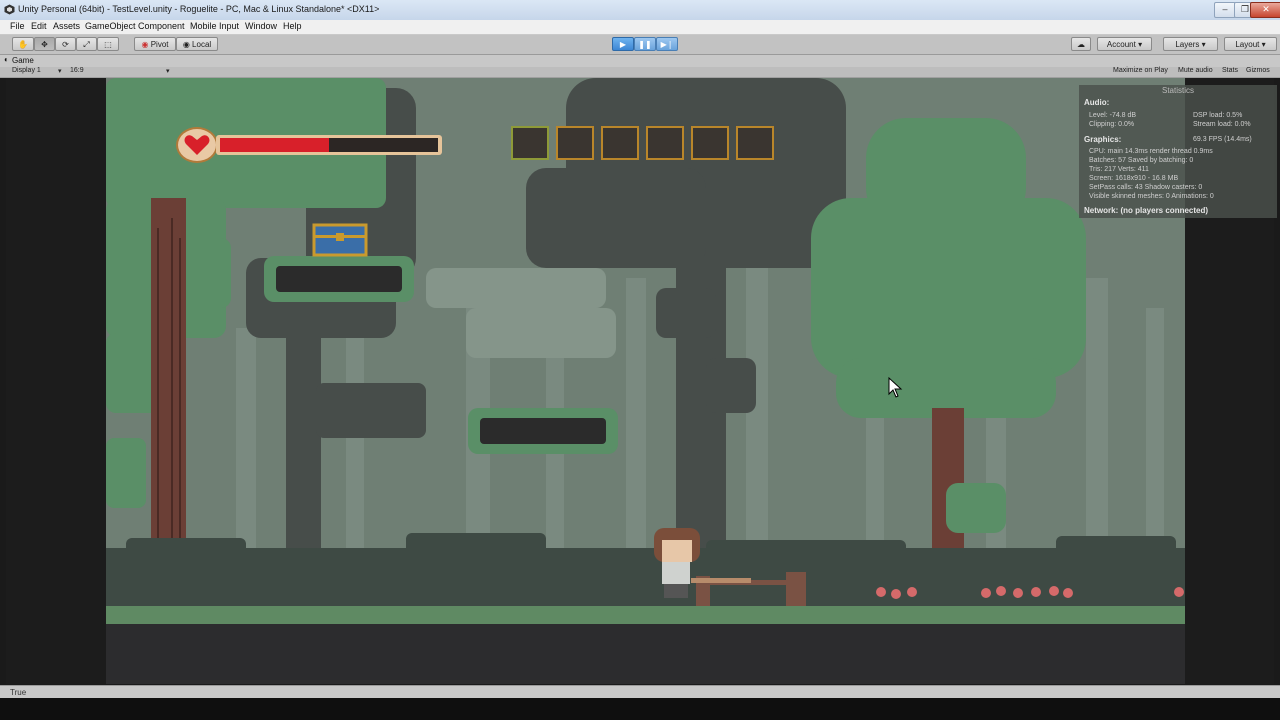  I want to click on hand-tool-button: ✋, so click(23, 44).